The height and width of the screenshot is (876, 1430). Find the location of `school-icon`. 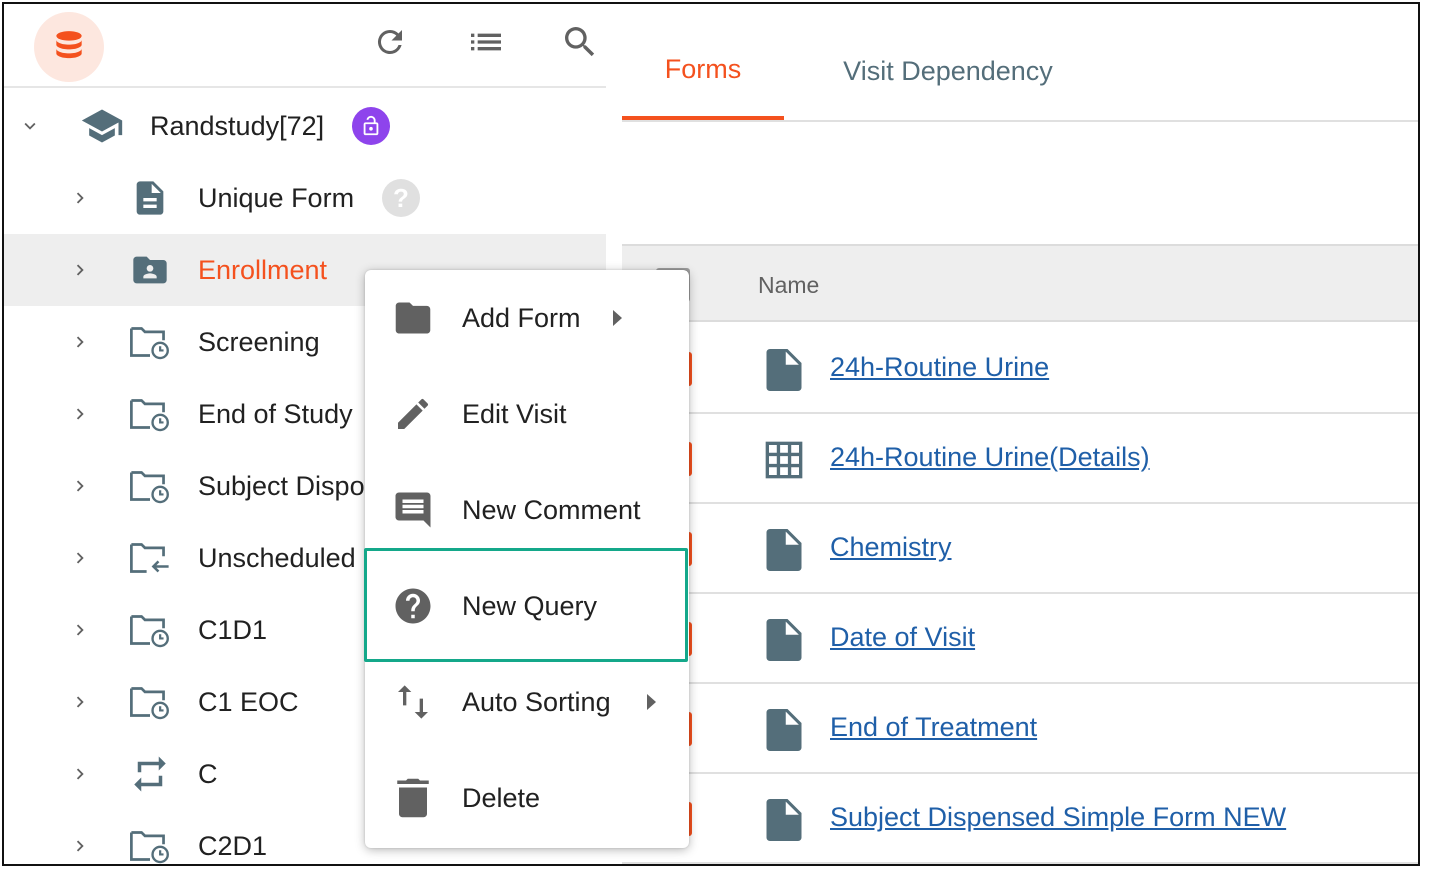

school-icon is located at coordinates (102, 126).